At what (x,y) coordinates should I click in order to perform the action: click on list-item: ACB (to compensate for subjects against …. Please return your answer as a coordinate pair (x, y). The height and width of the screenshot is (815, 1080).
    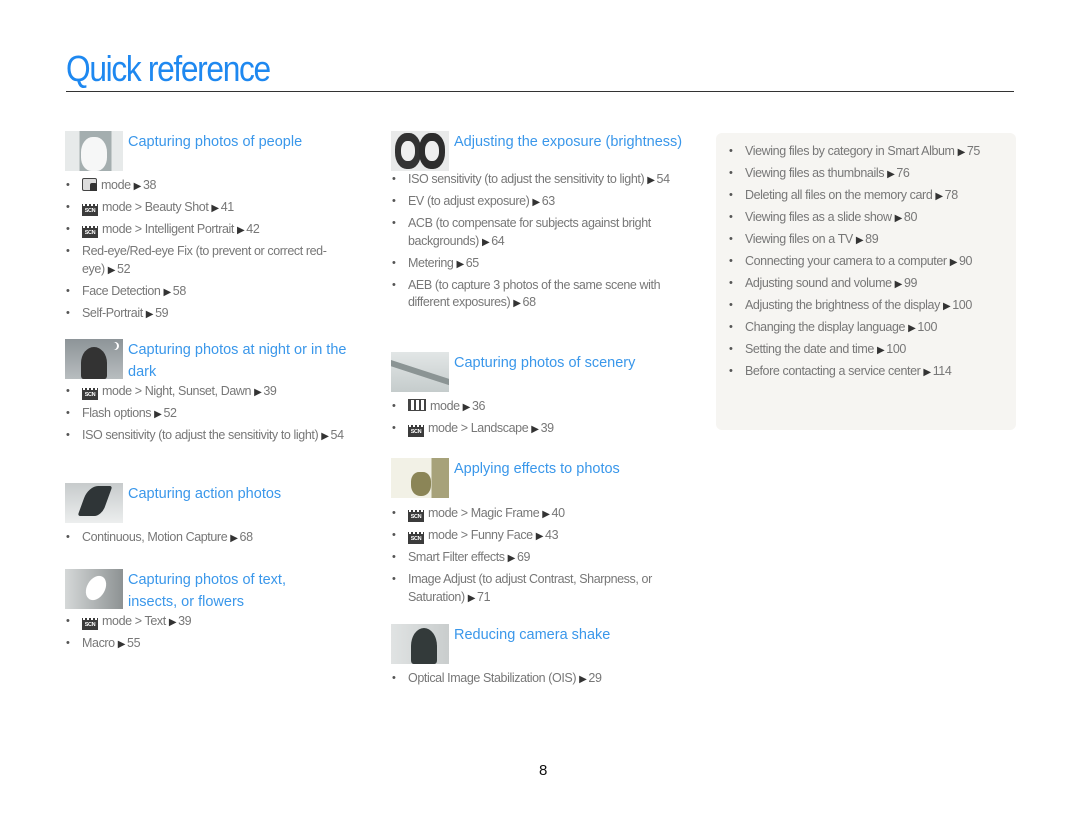
    Looking at the image, I should click on (541, 233).